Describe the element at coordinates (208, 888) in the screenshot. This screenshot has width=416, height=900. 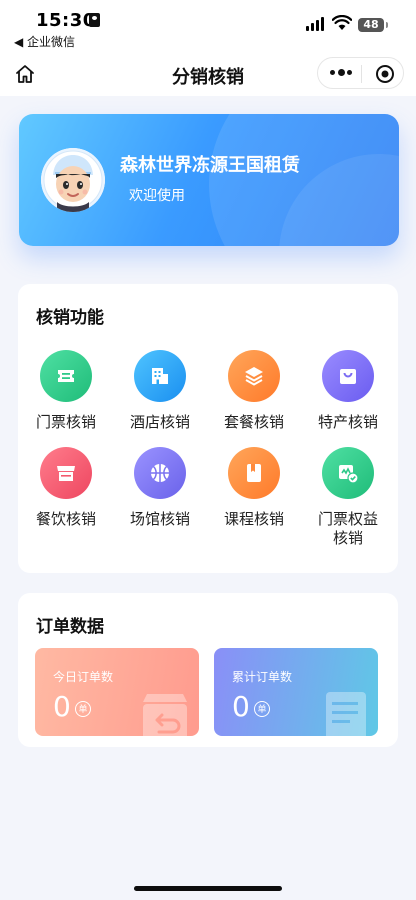
I see `home-indicator` at that location.